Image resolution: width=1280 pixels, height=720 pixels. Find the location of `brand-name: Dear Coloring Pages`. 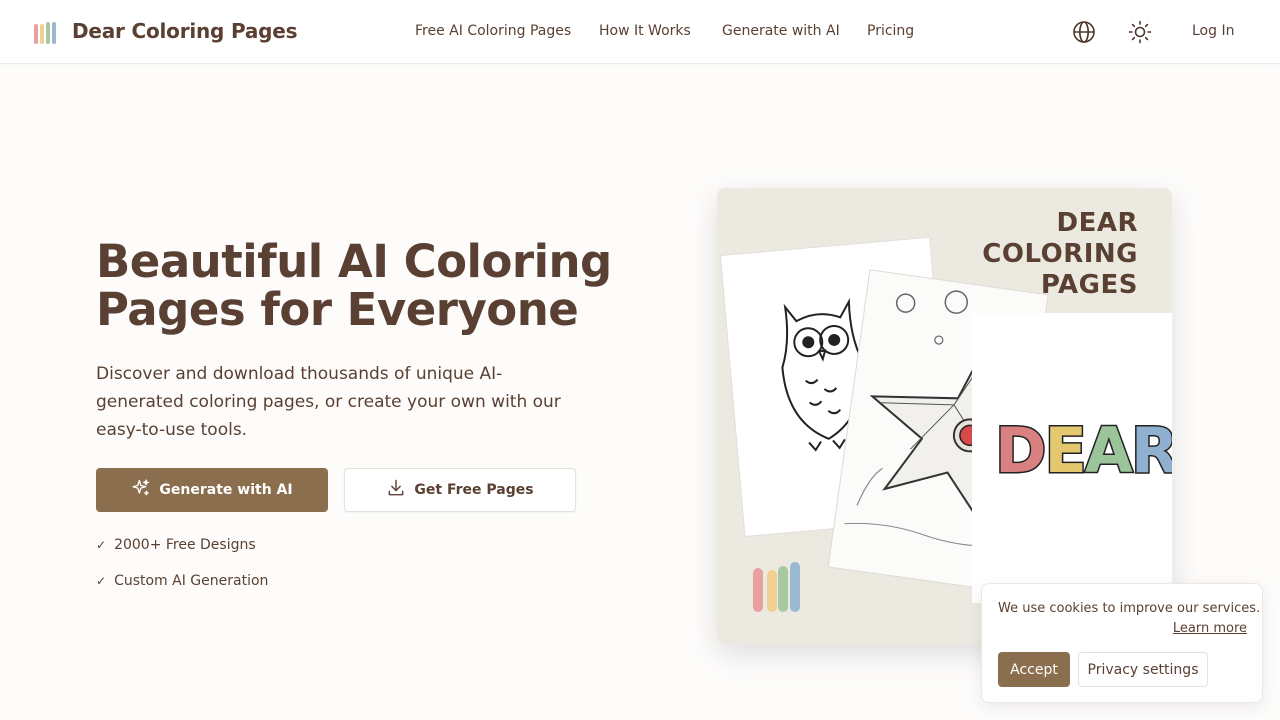

brand-name: Dear Coloring Pages is located at coordinates (185, 31).